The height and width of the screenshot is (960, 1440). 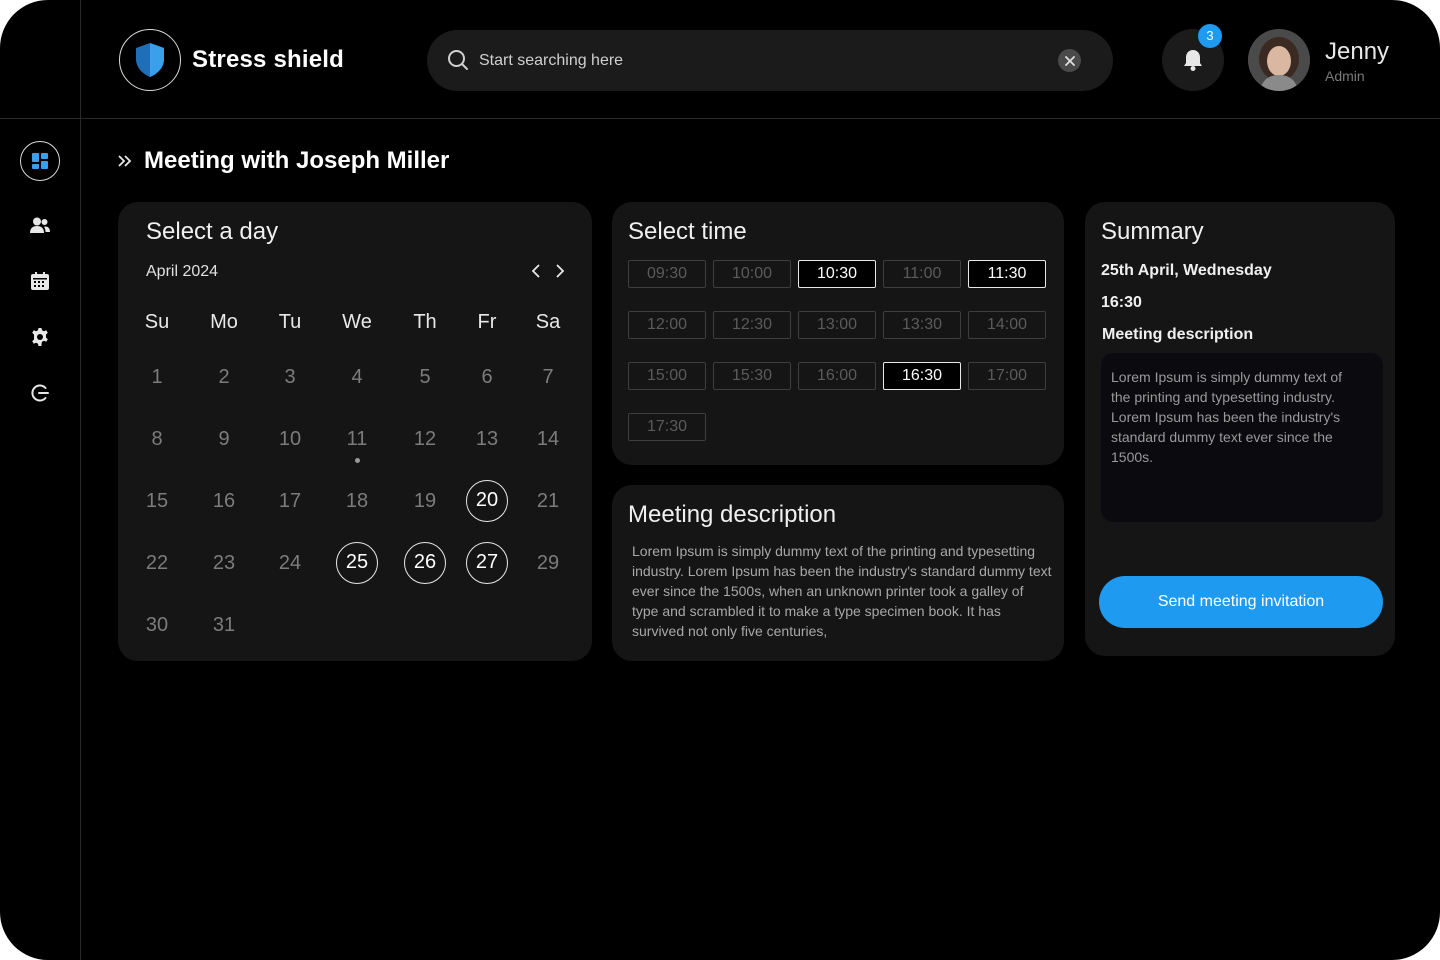 I want to click on calendar-day: 9, so click(x=224, y=439).